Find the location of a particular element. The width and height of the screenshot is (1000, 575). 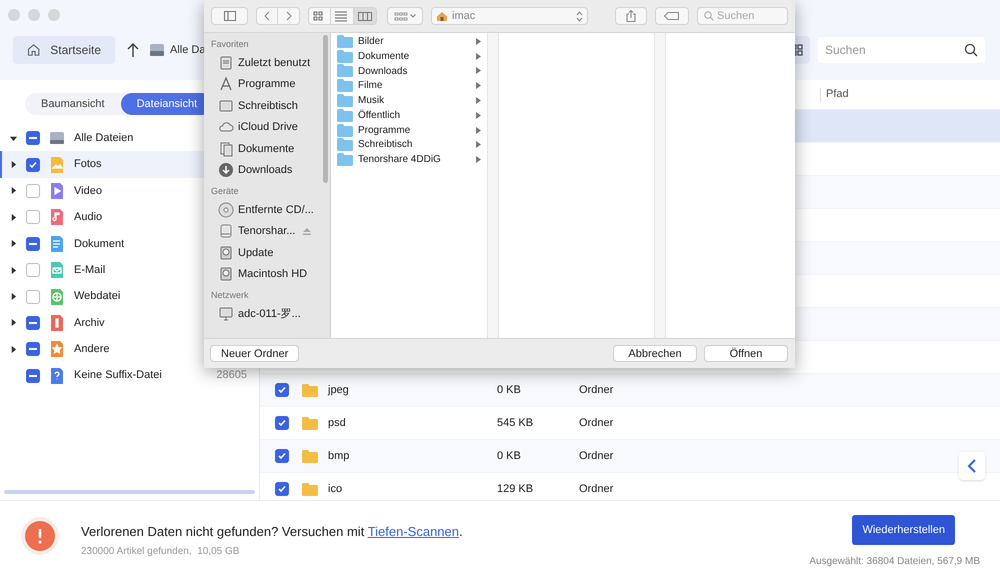

deep-scan-link: Tiefen-Scannen is located at coordinates (414, 531).